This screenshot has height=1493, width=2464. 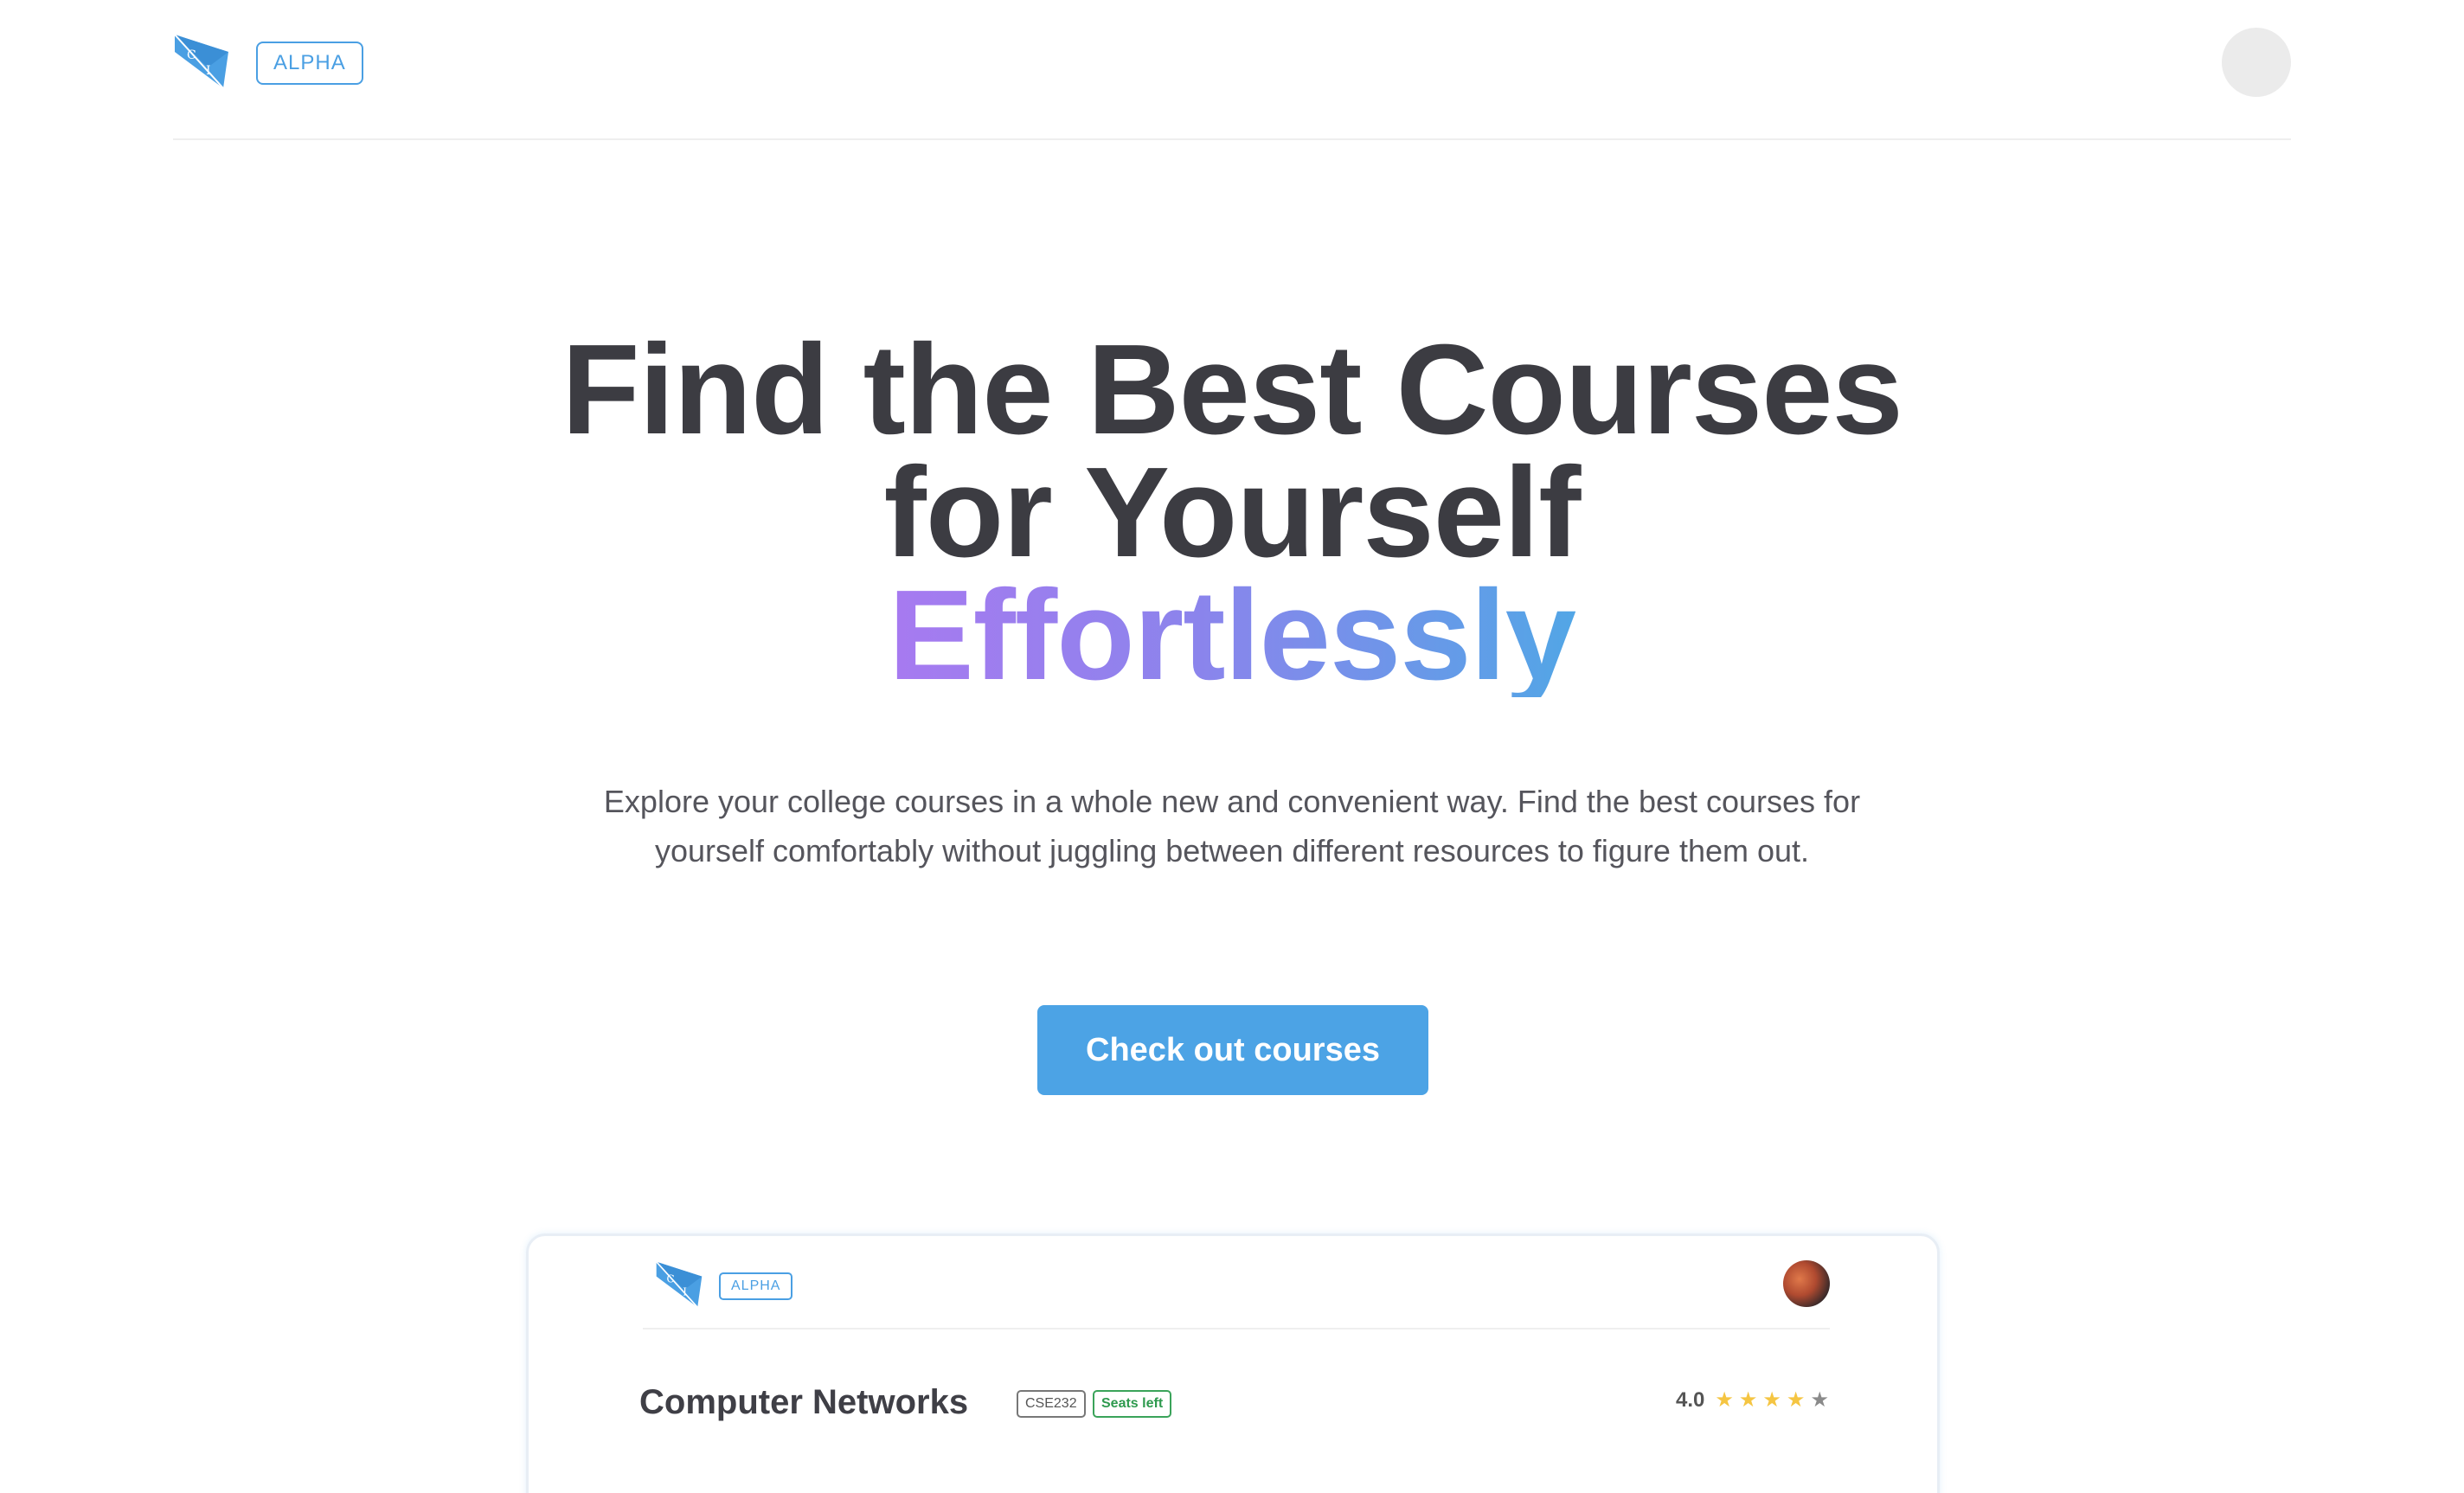 I want to click on rating-value: 4.0, so click(x=1690, y=1400).